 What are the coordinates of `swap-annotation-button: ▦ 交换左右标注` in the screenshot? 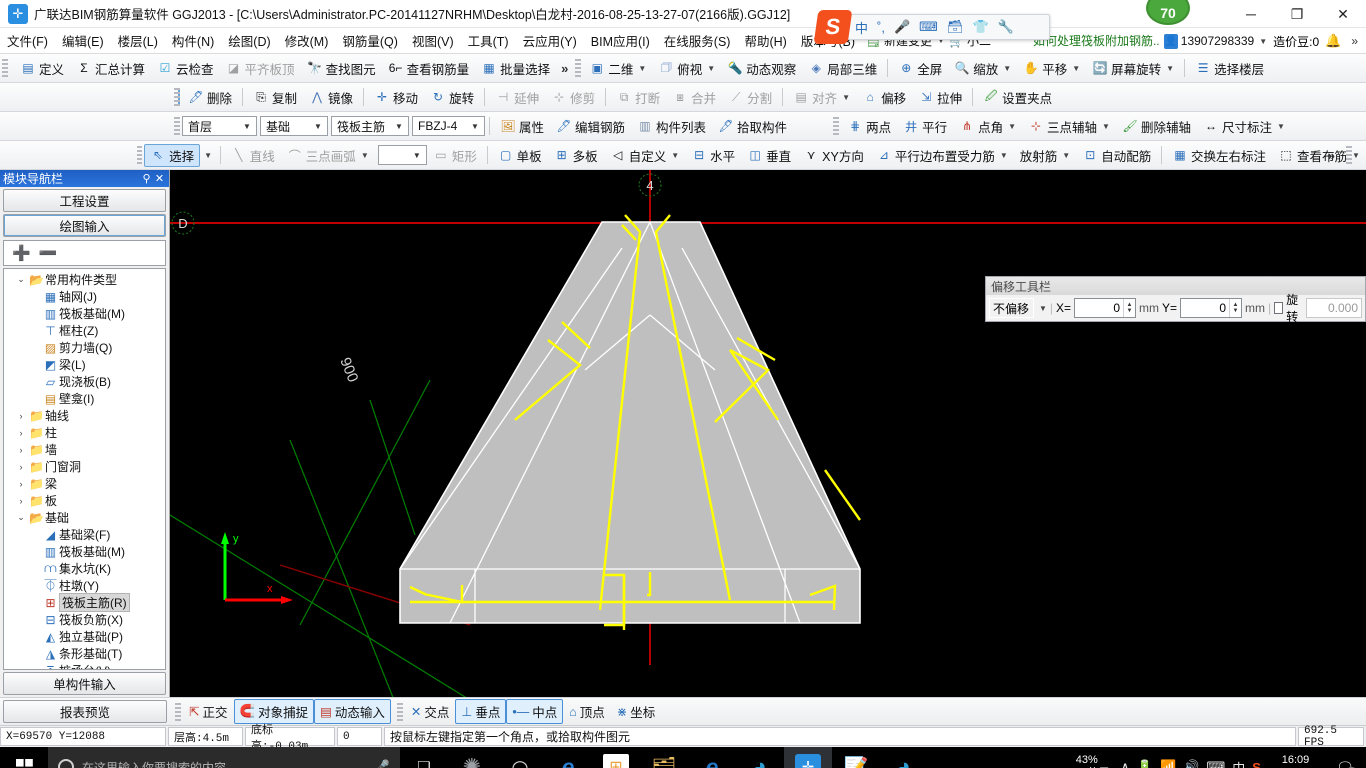 It's located at (1219, 155).